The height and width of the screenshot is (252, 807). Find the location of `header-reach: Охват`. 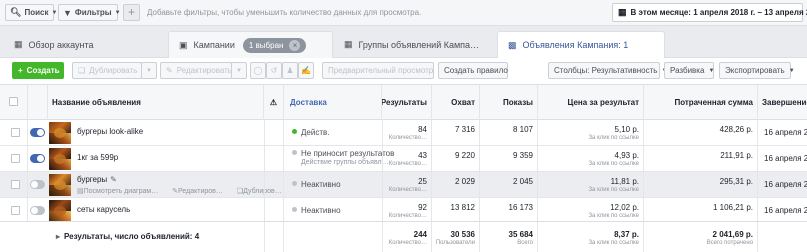

header-reach: Охват is located at coordinates (456, 102).